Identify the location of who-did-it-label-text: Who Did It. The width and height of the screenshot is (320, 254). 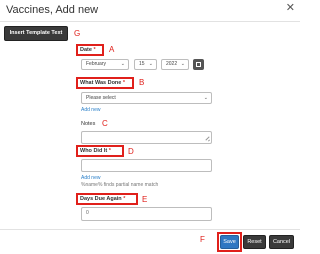
(94, 151).